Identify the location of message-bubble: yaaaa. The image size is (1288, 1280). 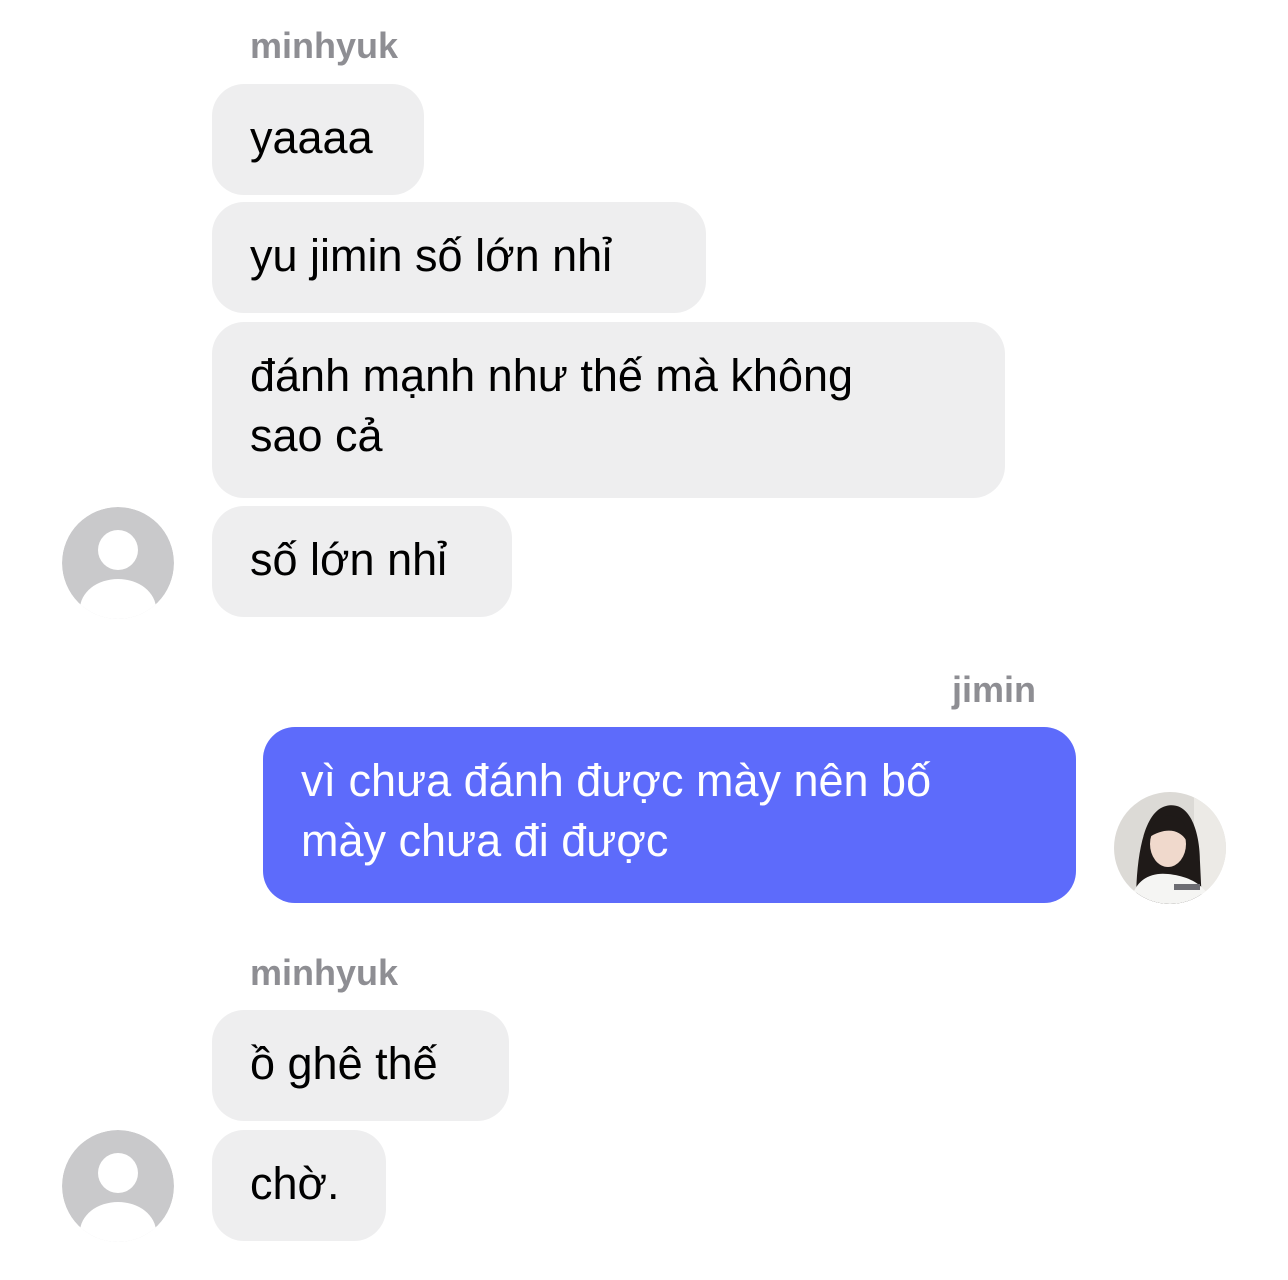
(318, 139).